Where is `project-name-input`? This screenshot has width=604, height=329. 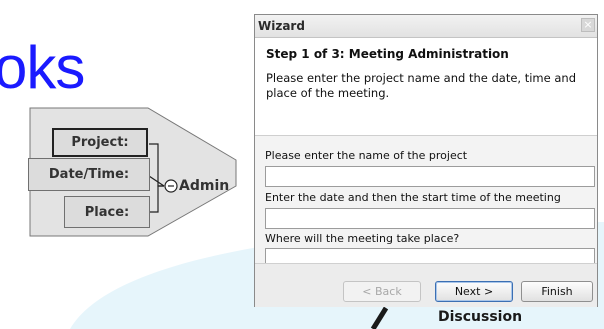 project-name-input is located at coordinates (430, 176).